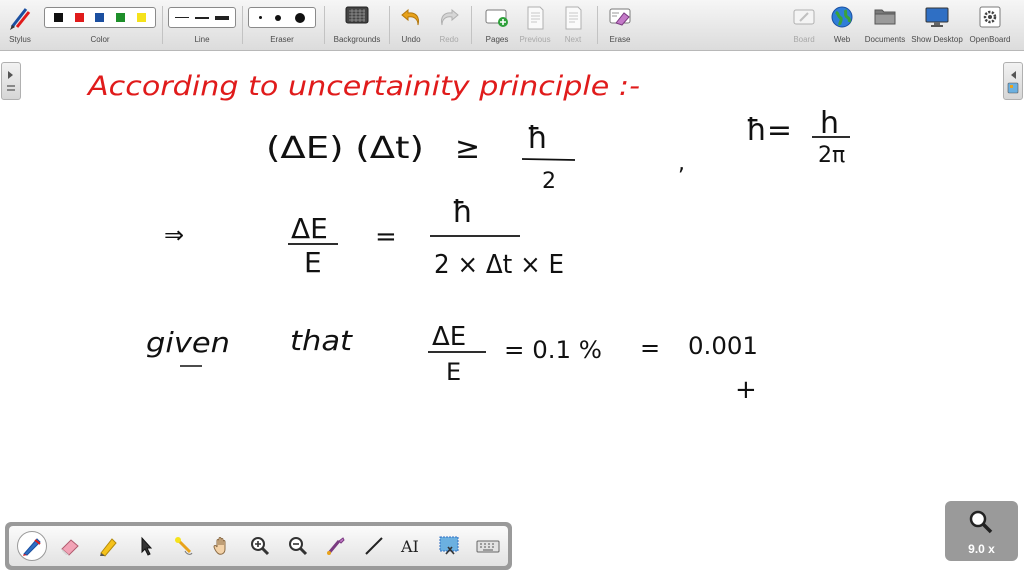  I want to click on capture-tool, so click(336, 546).